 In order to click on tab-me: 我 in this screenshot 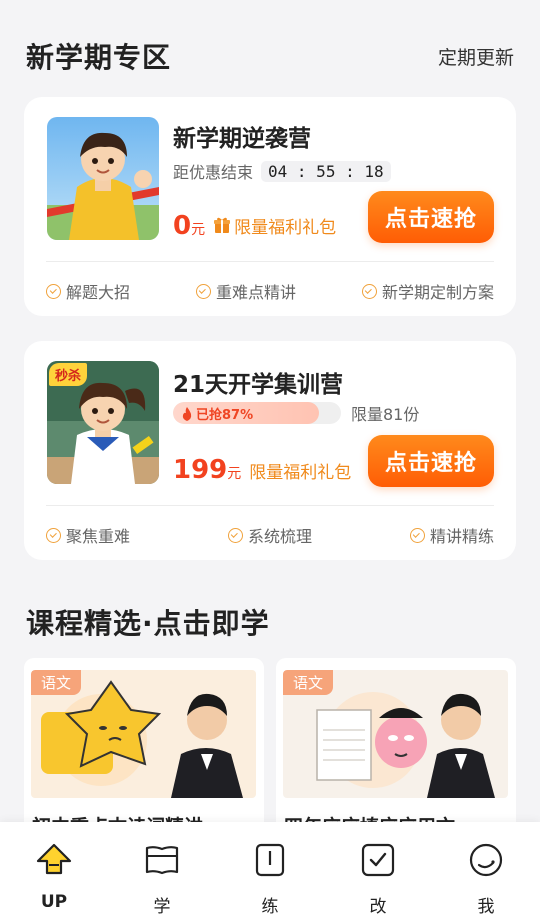, I will do `click(486, 873)`.